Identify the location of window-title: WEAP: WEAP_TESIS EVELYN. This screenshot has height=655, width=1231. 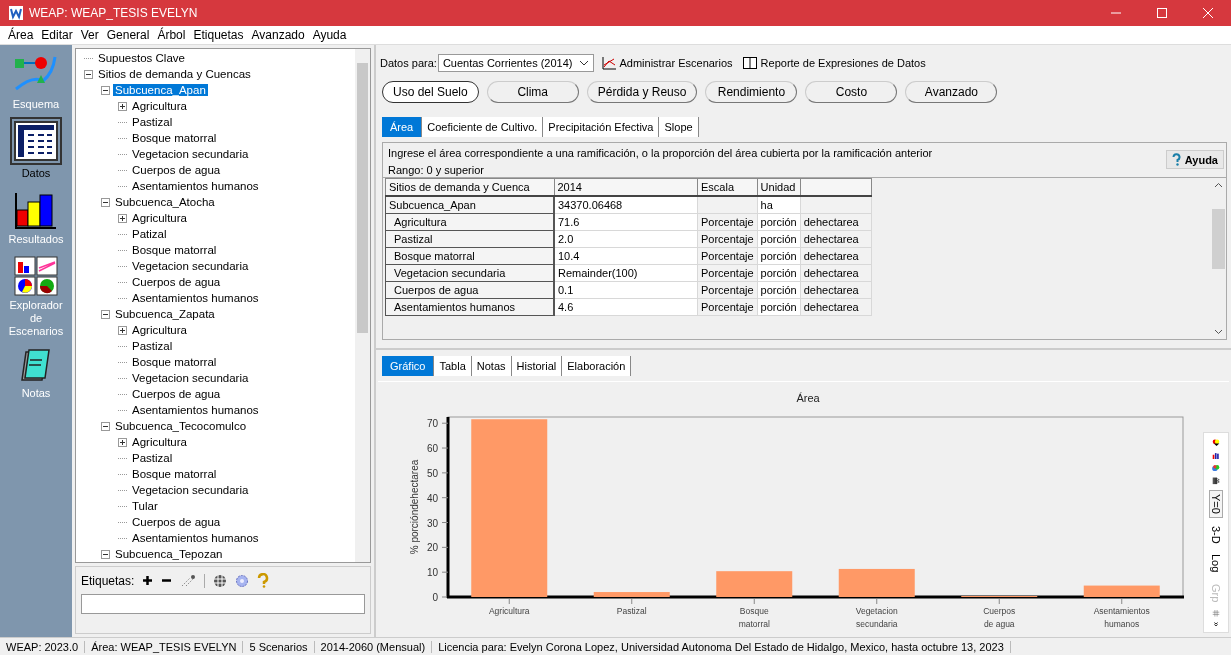
(113, 13).